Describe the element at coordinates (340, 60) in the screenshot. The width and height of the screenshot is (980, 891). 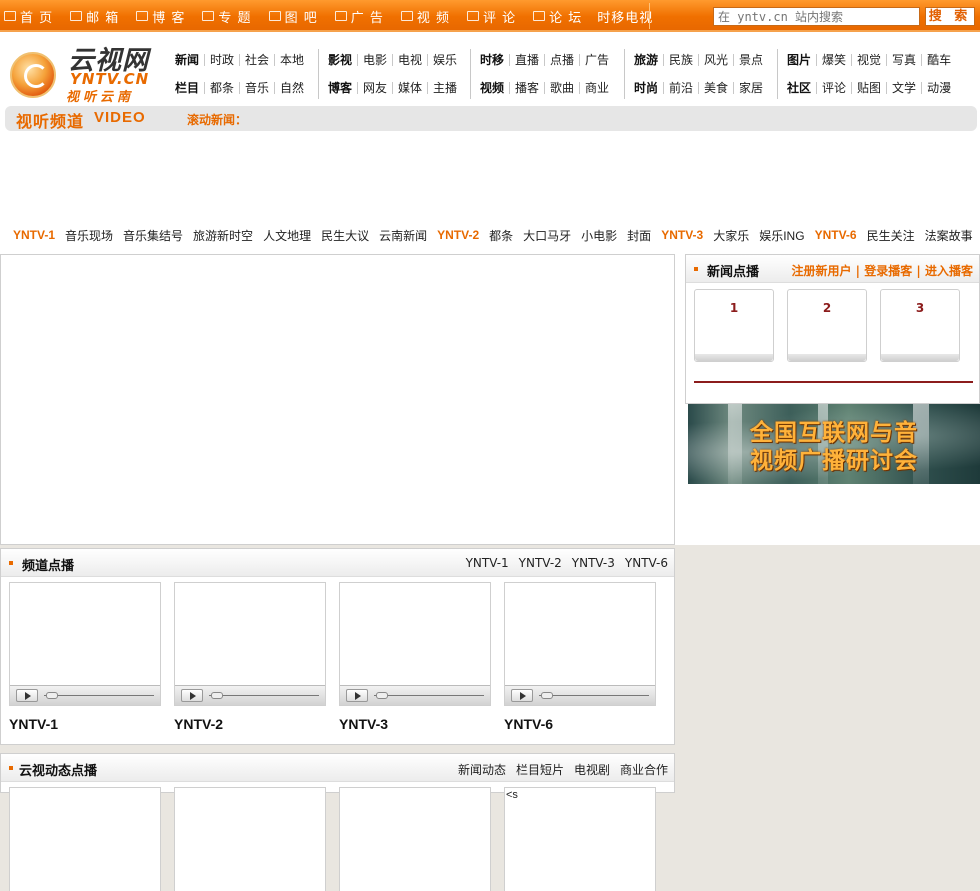
I see `category-heading-link: 影视` at that location.